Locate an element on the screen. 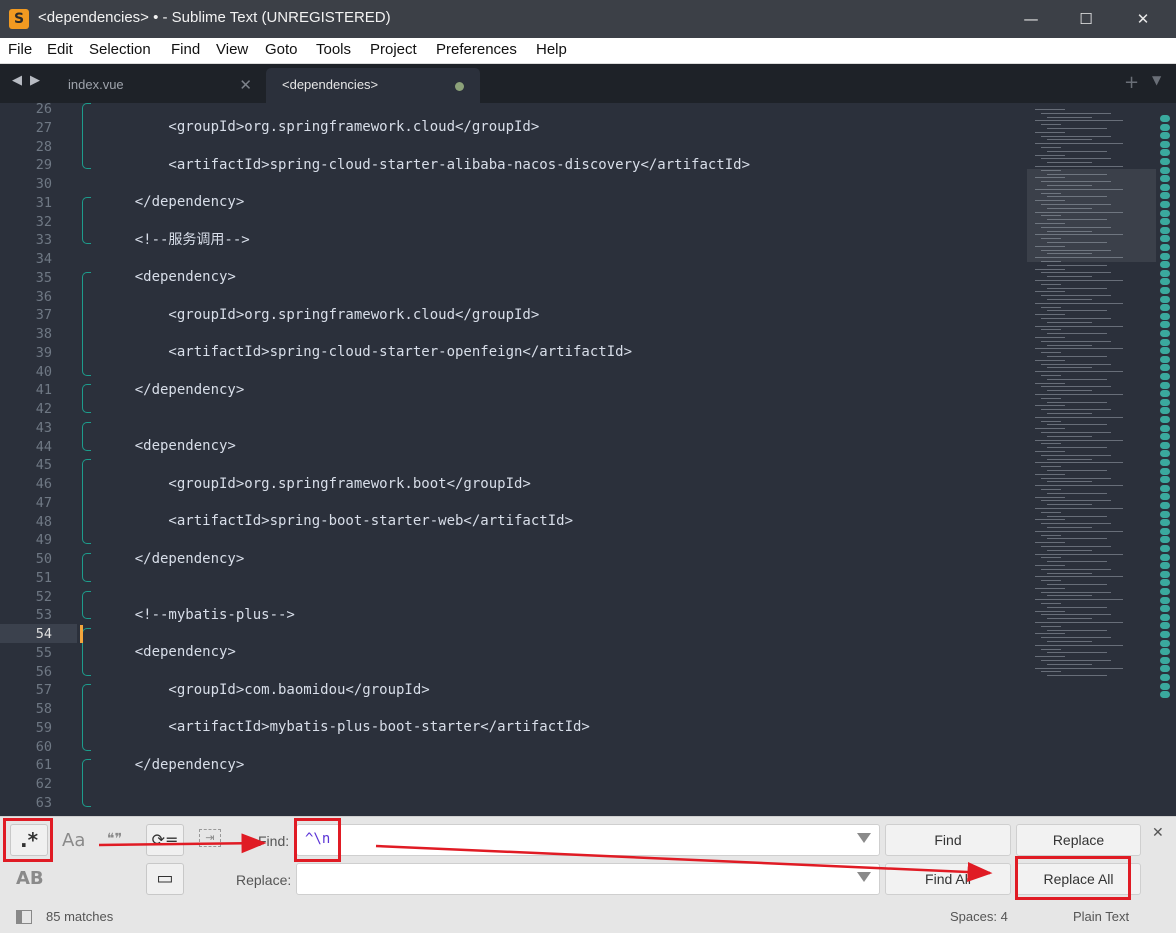 The image size is (1176, 933). line-number: 56 is located at coordinates (43, 671).